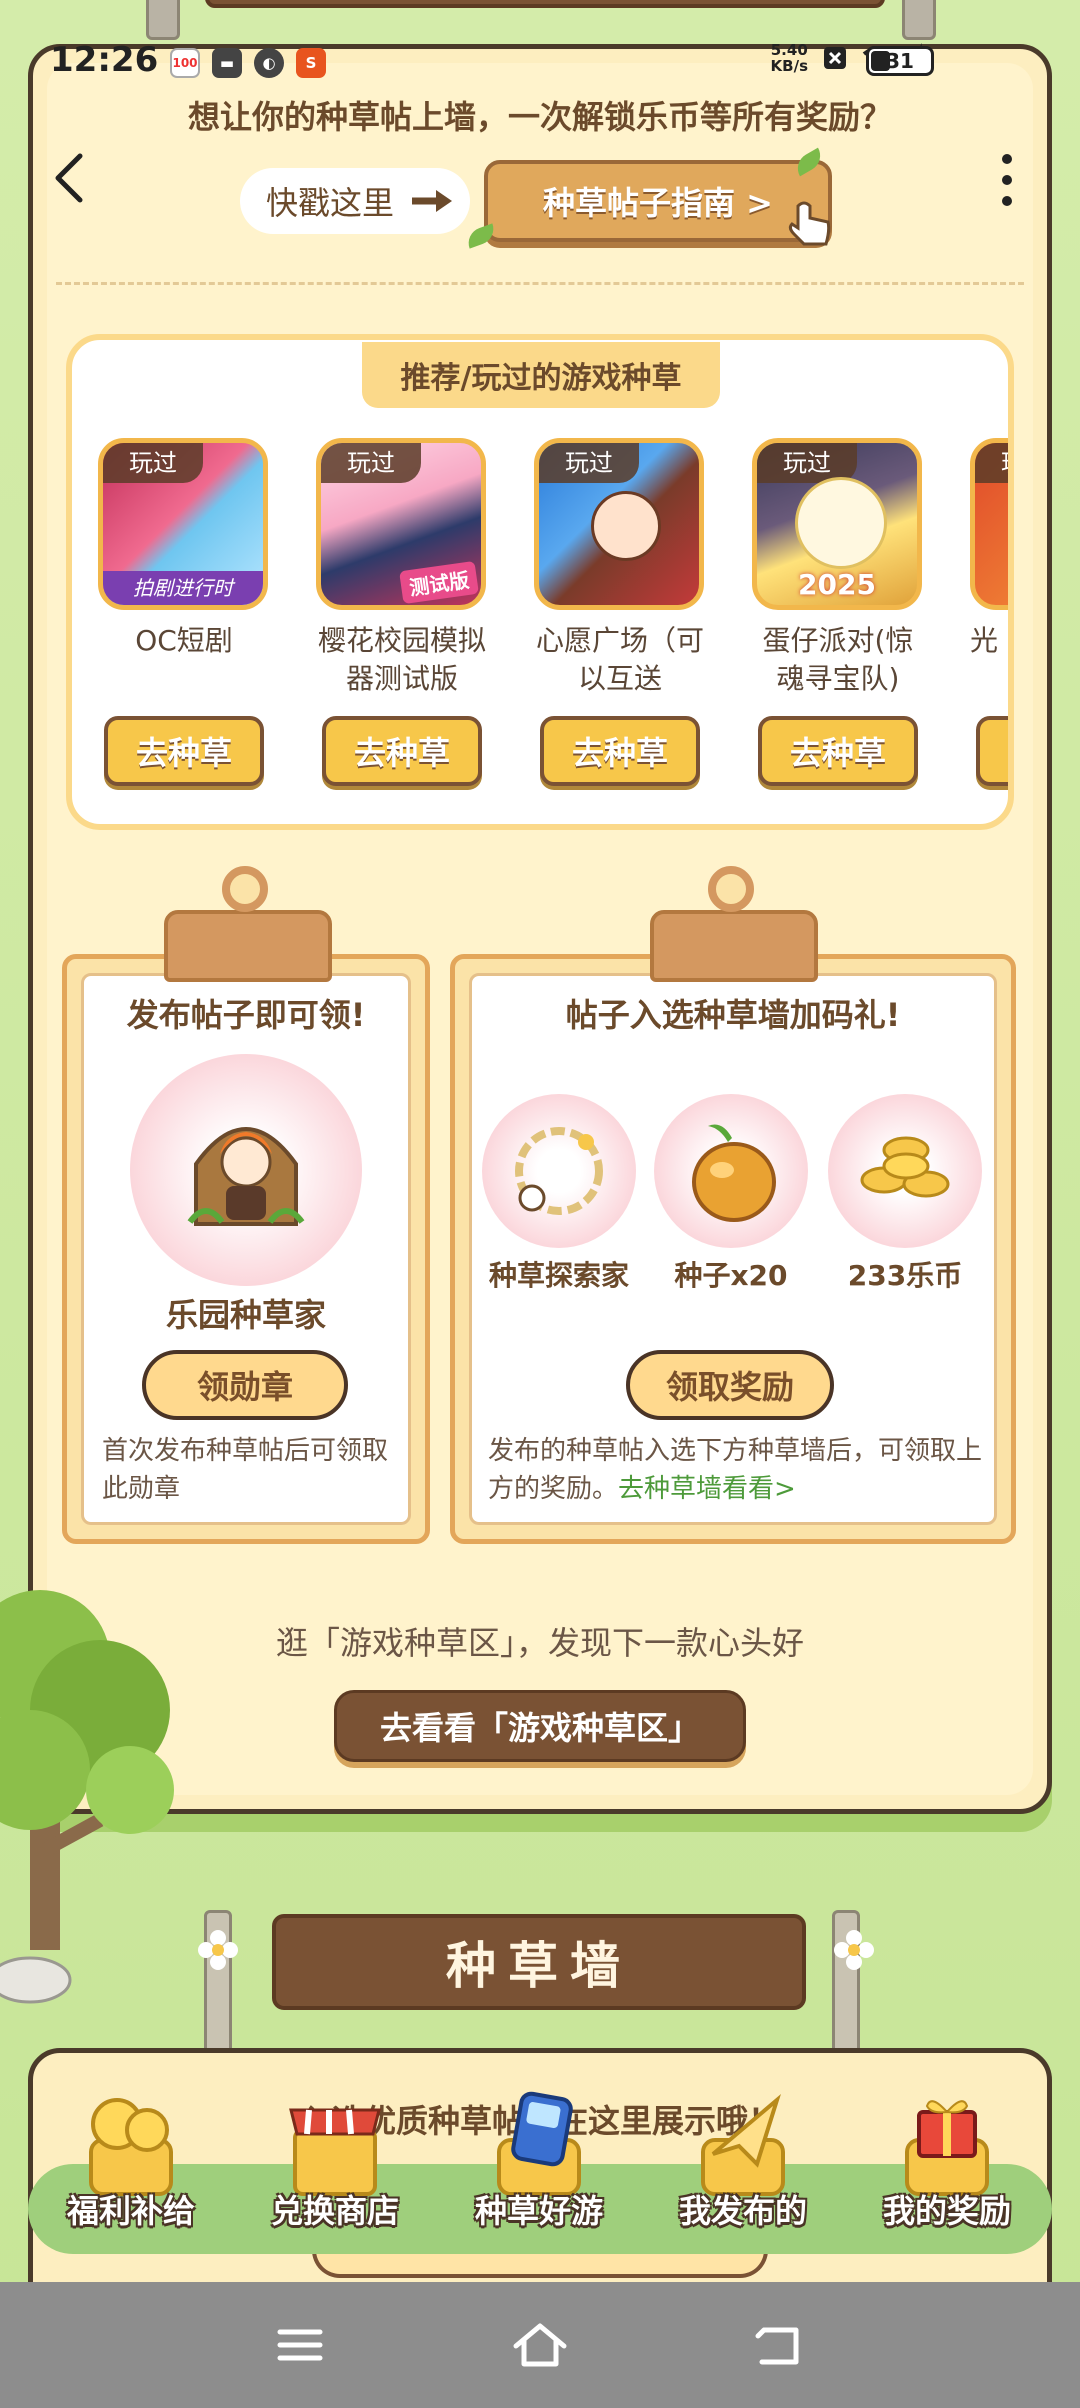 The height and width of the screenshot is (2408, 1080). I want to click on game-thumb-caption: 拍剧进行时, so click(183, 588).